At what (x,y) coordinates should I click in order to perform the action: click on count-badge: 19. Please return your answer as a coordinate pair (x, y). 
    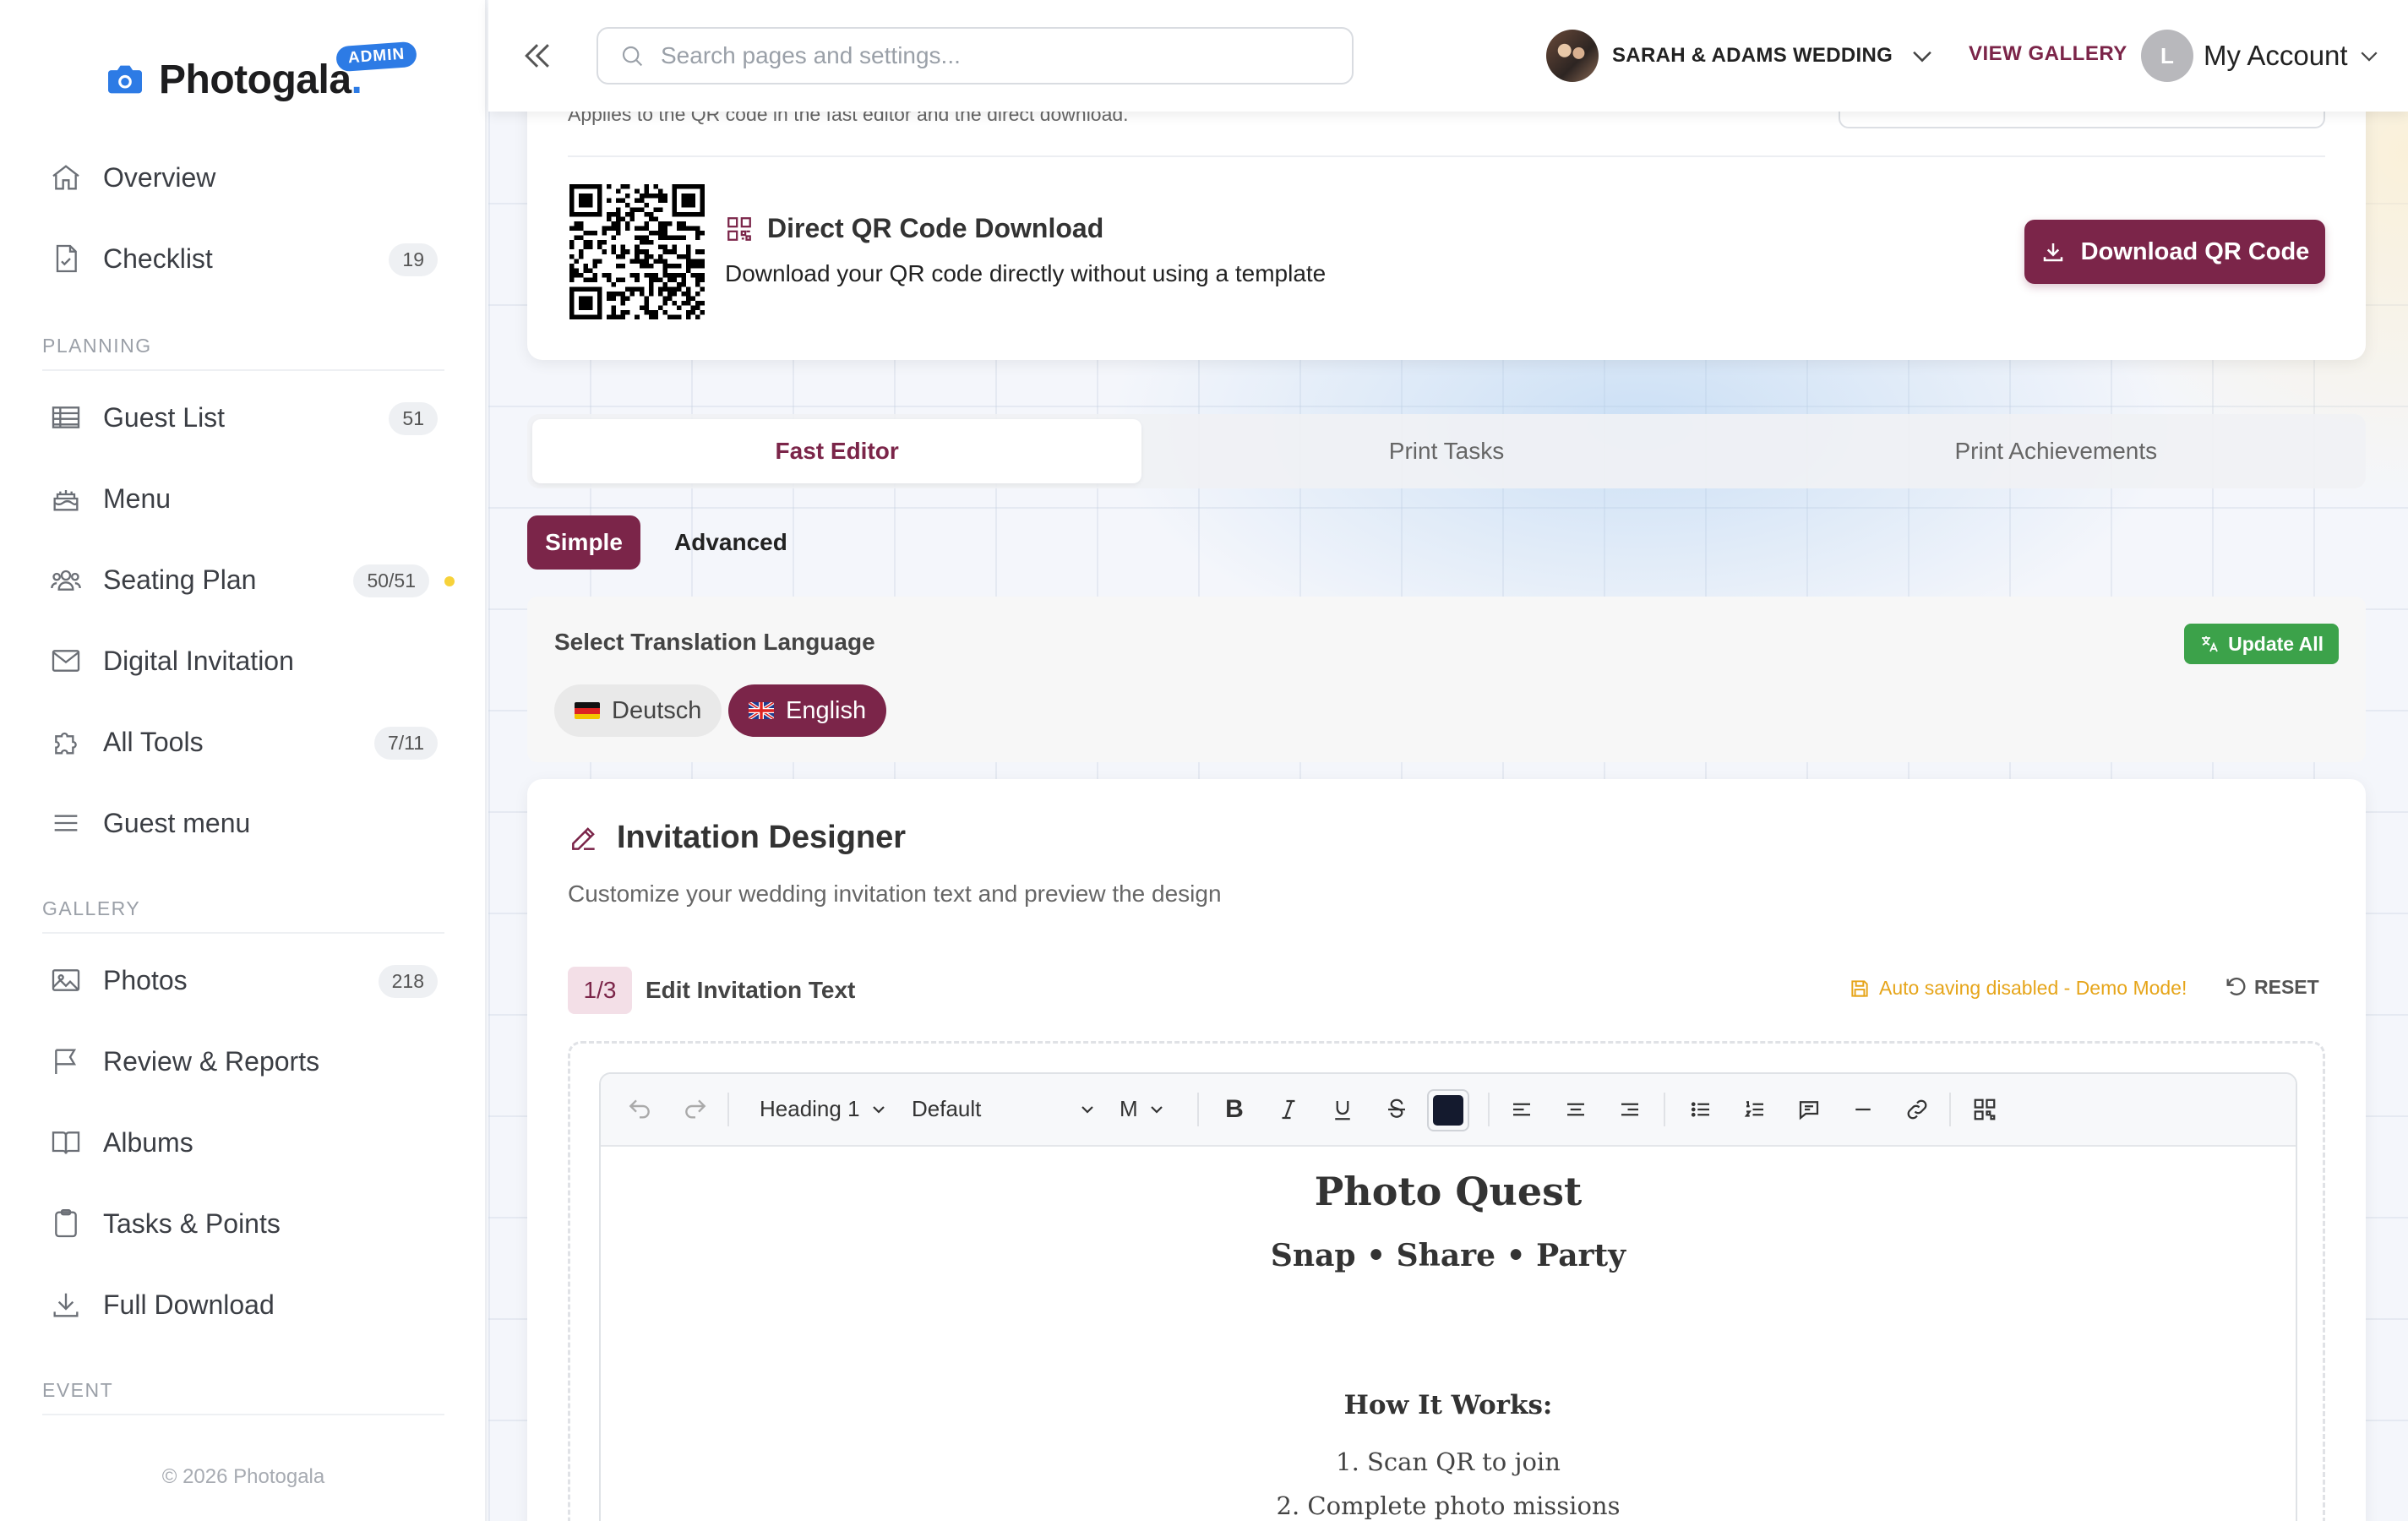
    Looking at the image, I should click on (413, 259).